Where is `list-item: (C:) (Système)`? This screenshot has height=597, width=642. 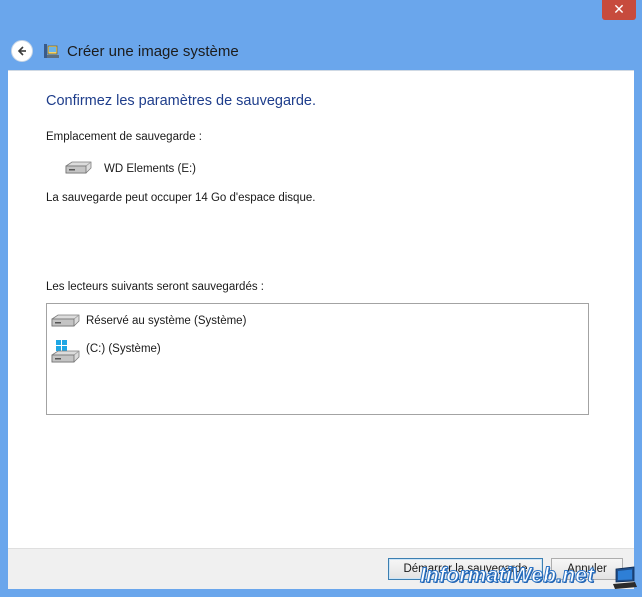 list-item: (C:) (Système) is located at coordinates (105, 353).